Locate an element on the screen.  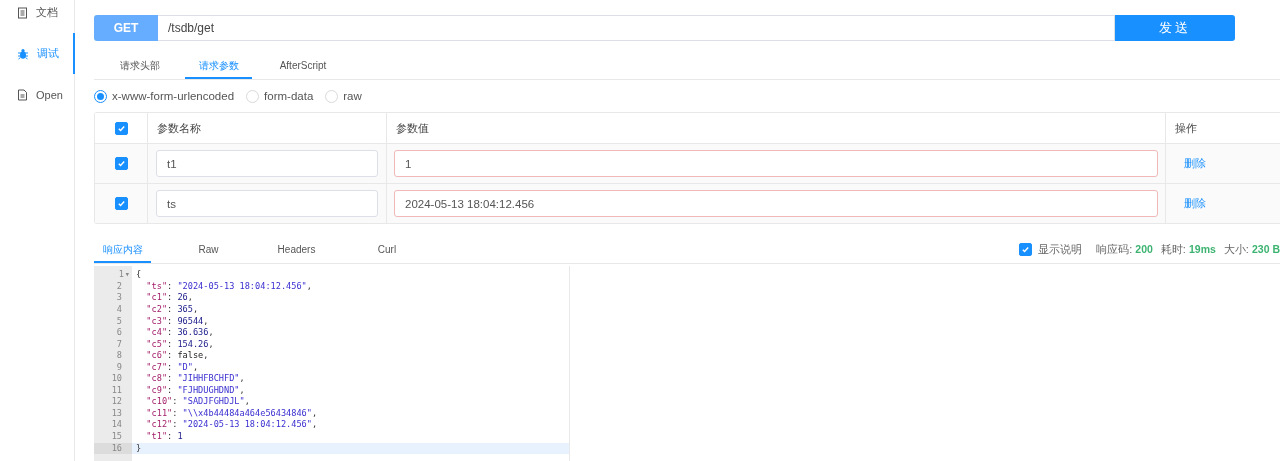
stat-value: 19ms is located at coordinates (1202, 248).